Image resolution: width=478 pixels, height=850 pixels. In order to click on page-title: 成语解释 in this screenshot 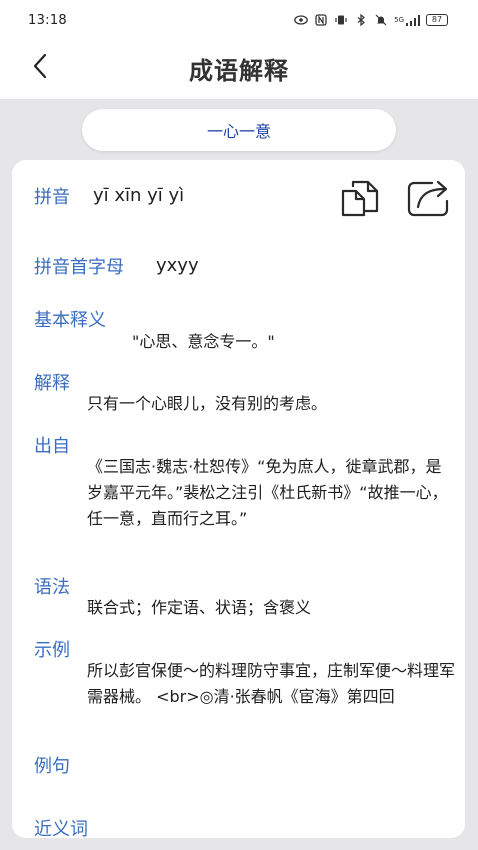, I will do `click(239, 71)`.